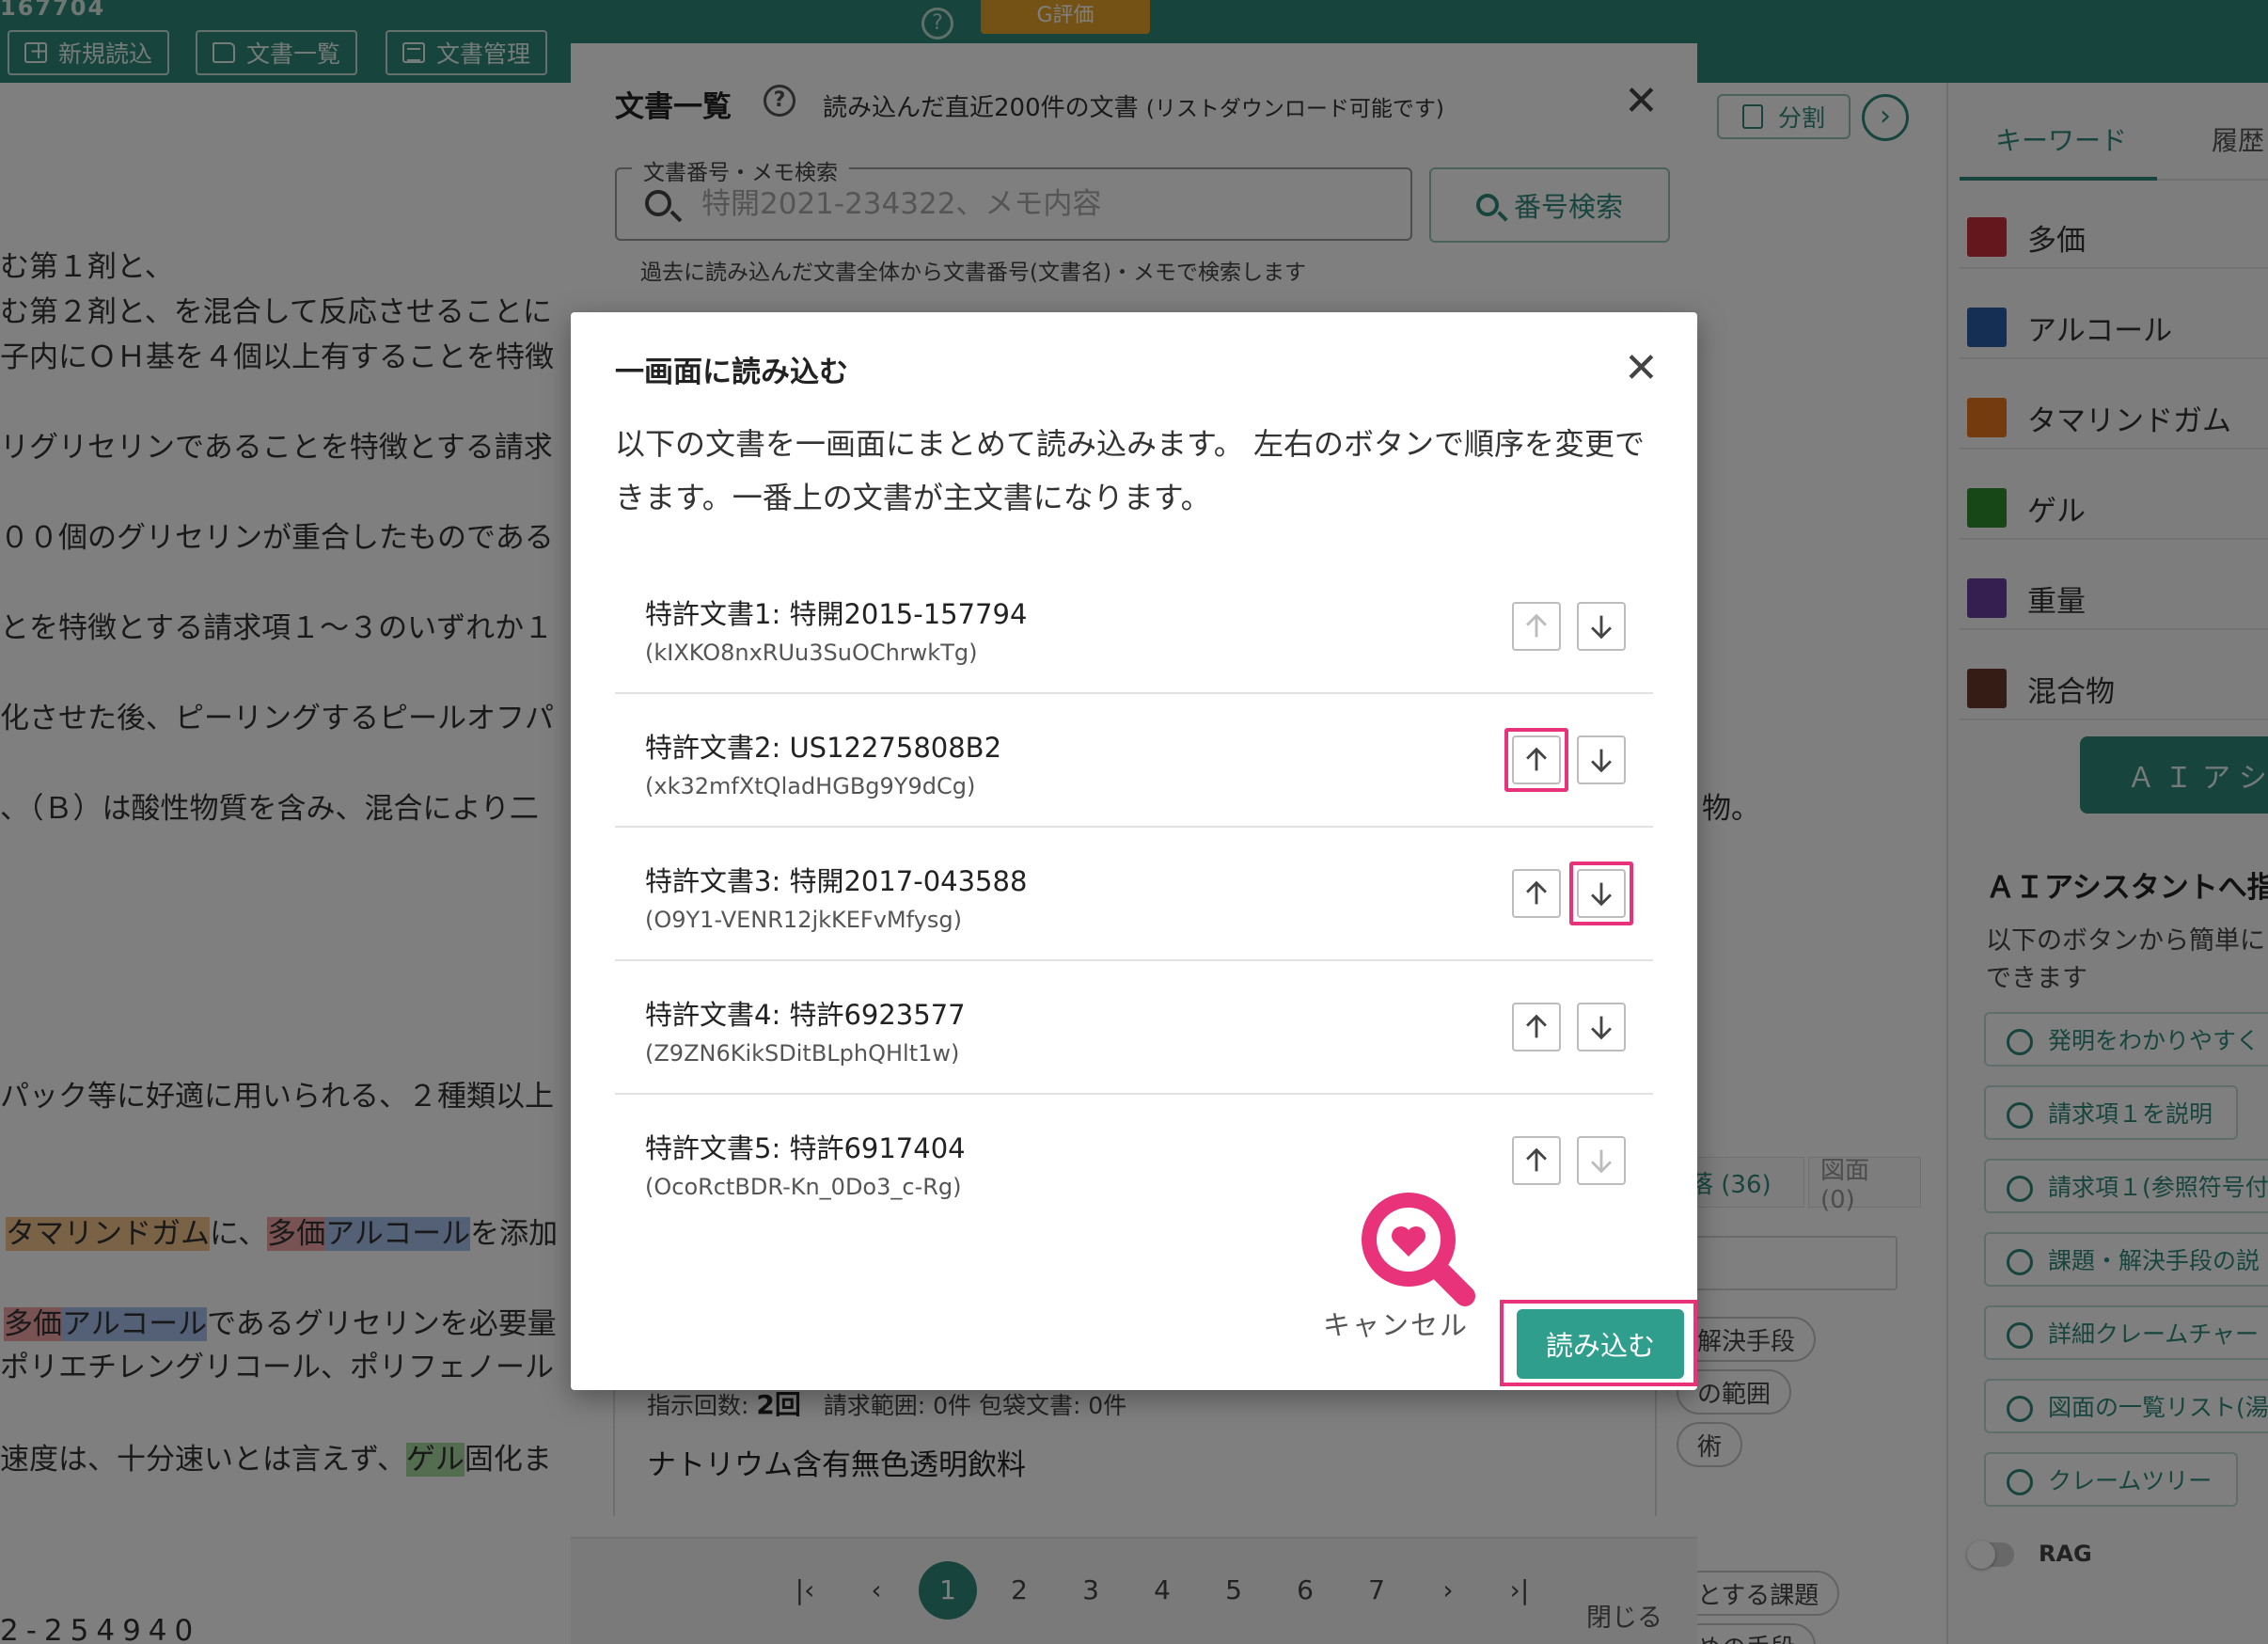 The height and width of the screenshot is (1644, 2268). What do you see at coordinates (1418, 1249) in the screenshot?
I see `click-marker-icon` at bounding box center [1418, 1249].